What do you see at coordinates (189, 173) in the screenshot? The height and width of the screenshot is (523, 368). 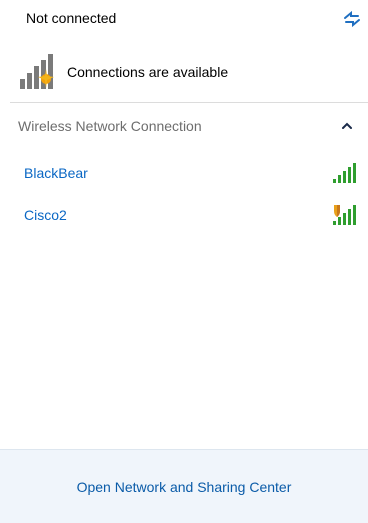 I see `network-item-blackbear: BlackBear` at bounding box center [189, 173].